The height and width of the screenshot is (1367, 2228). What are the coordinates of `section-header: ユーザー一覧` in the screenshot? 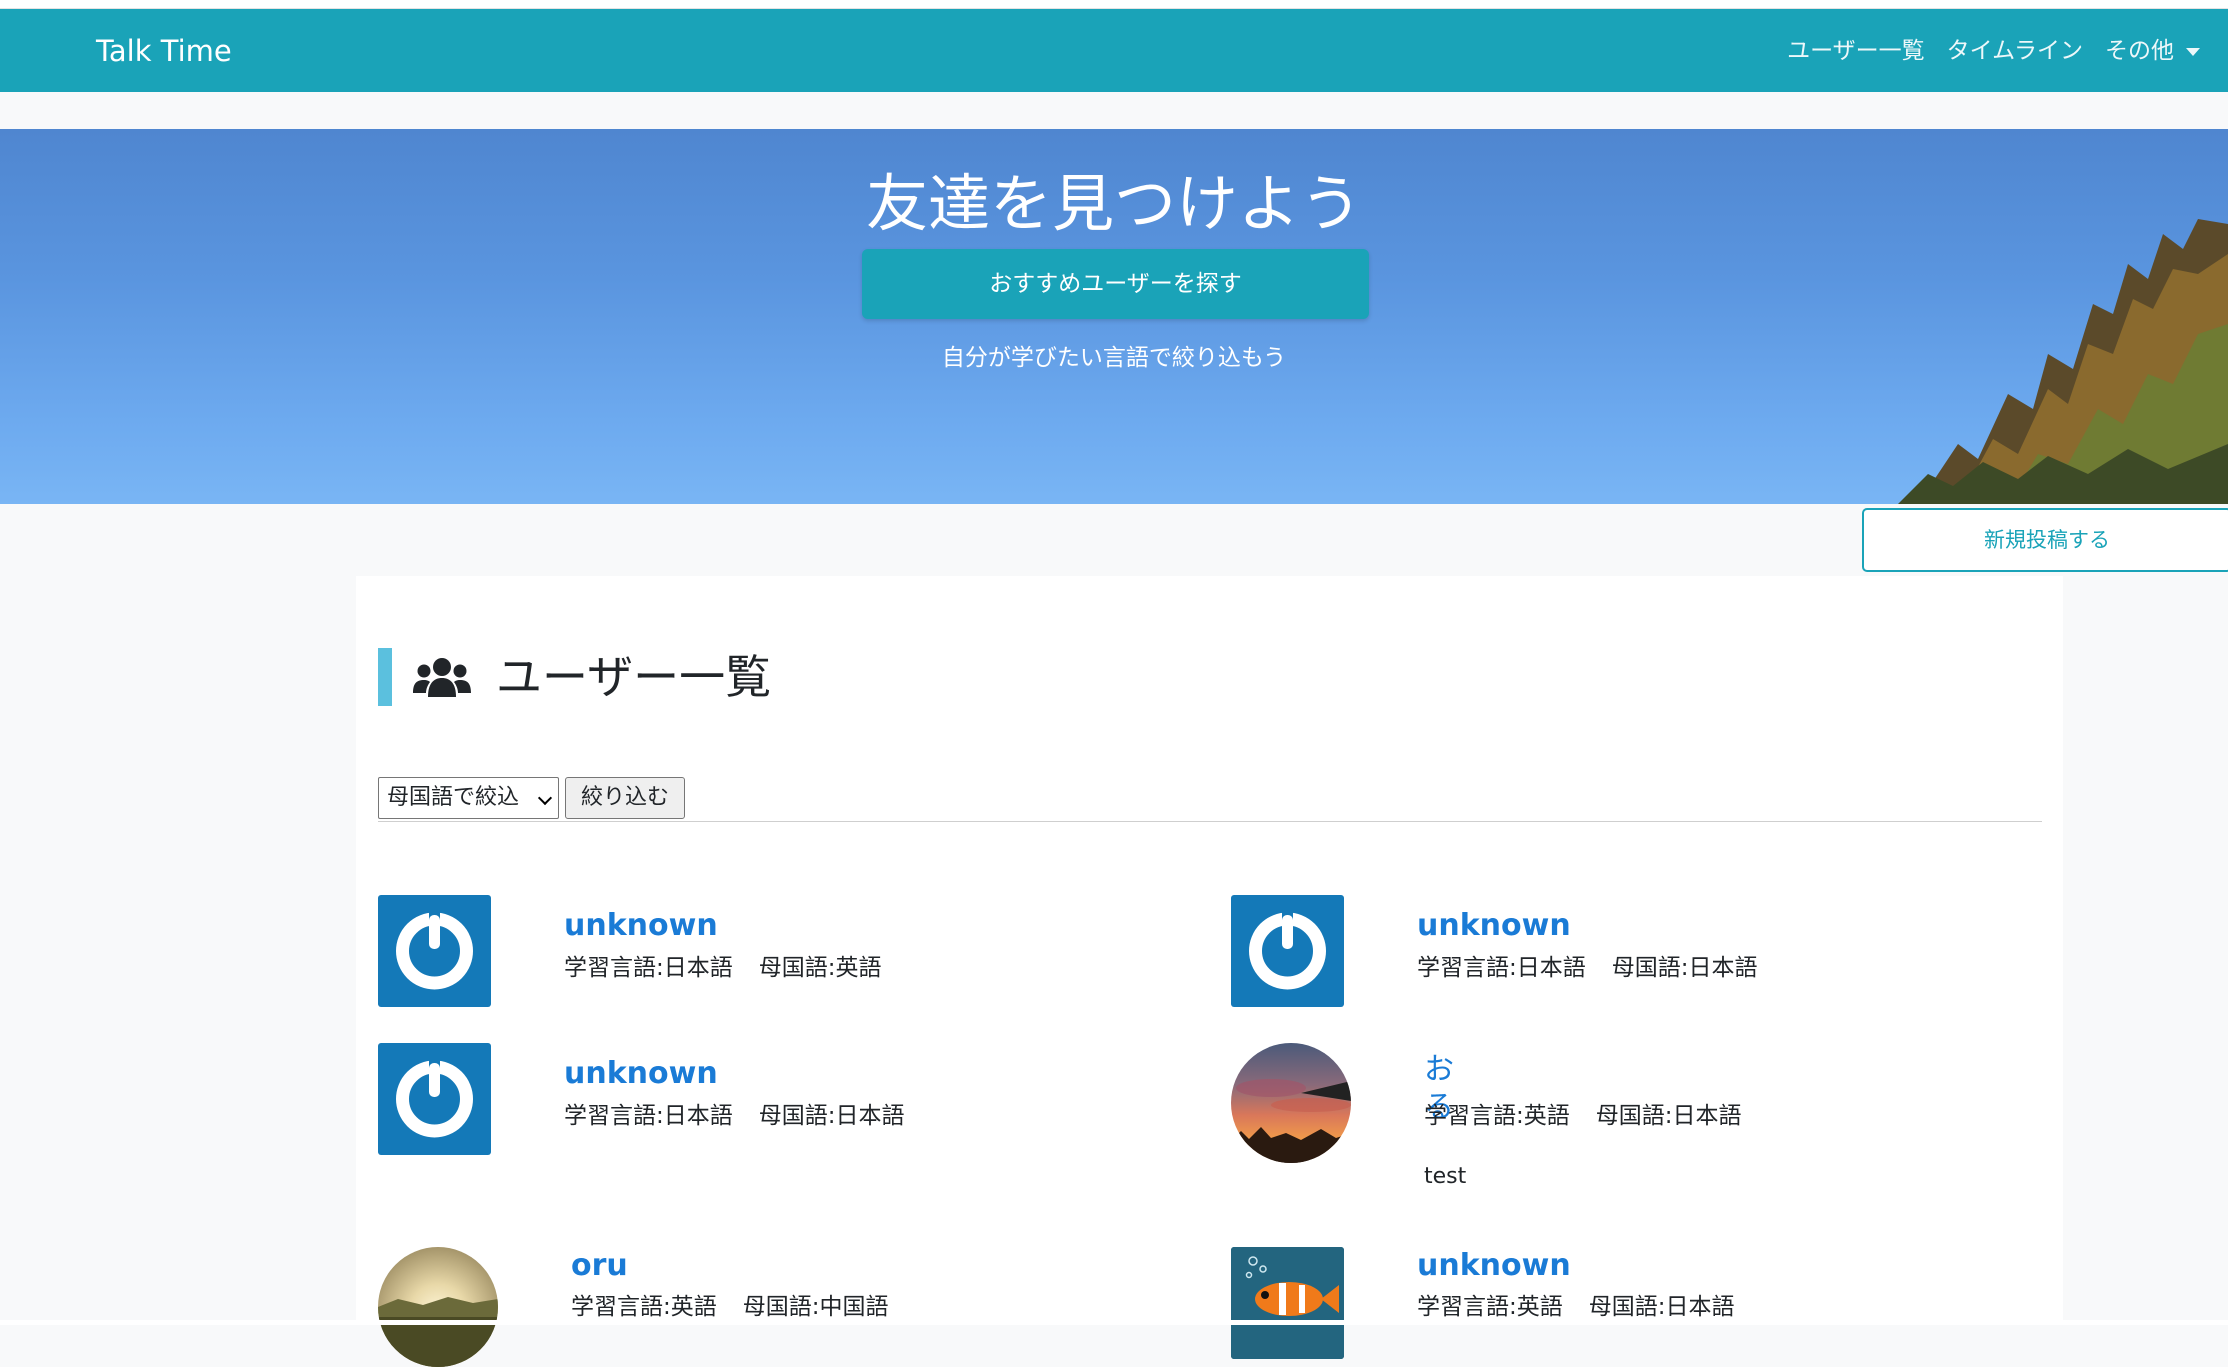 It's located at (574, 677).